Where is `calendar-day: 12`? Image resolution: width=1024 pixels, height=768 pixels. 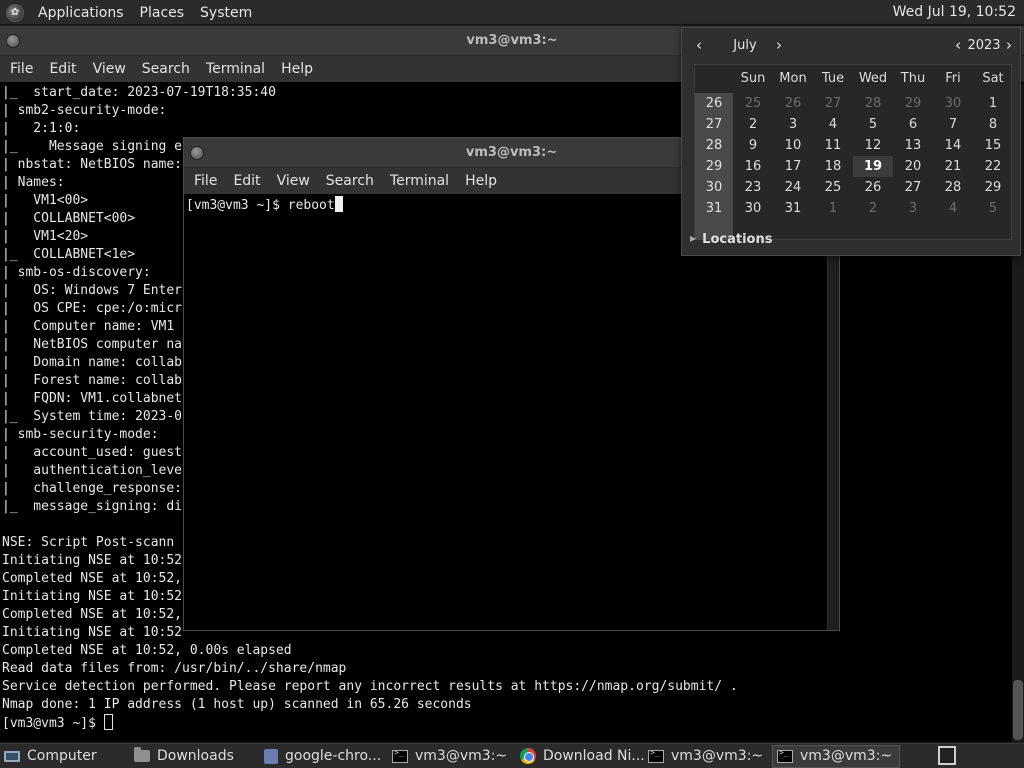 calendar-day: 12 is located at coordinates (873, 145).